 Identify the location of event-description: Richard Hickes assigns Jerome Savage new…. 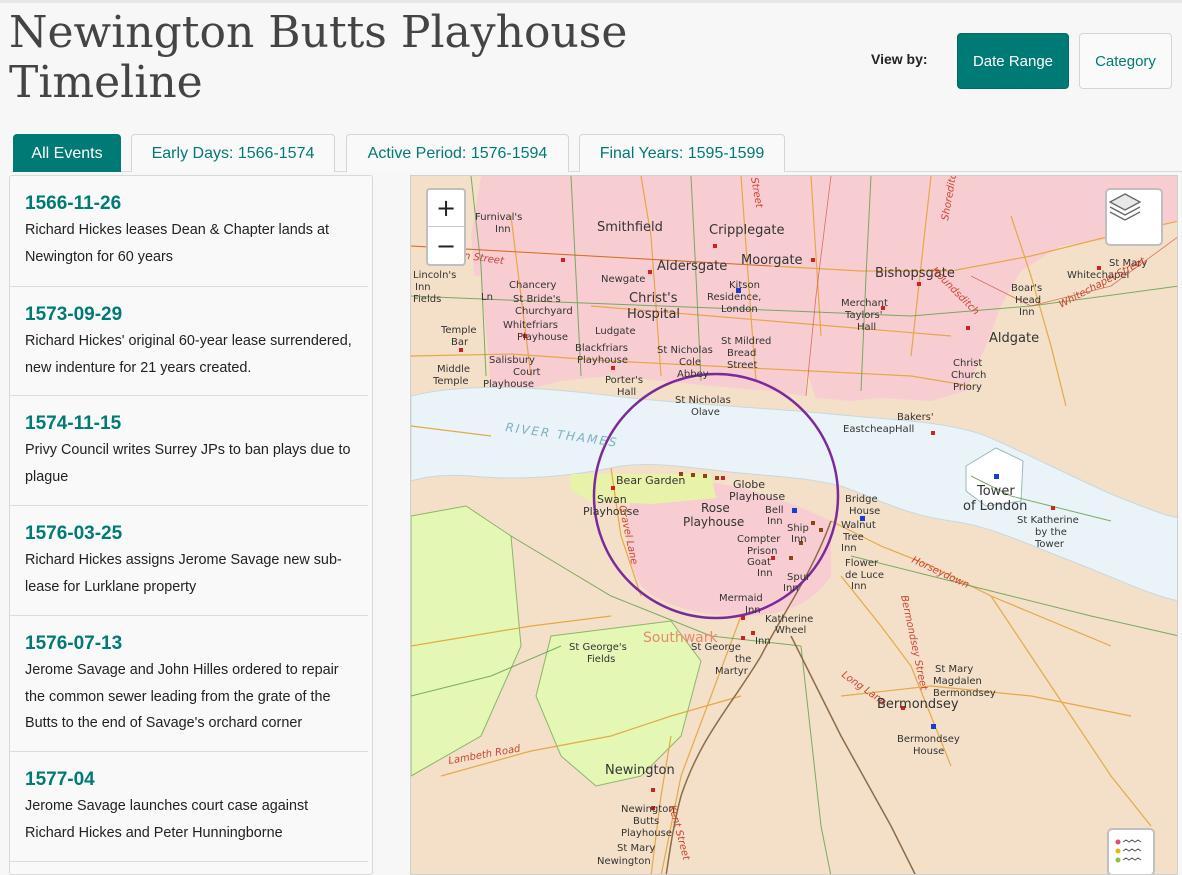
(183, 573).